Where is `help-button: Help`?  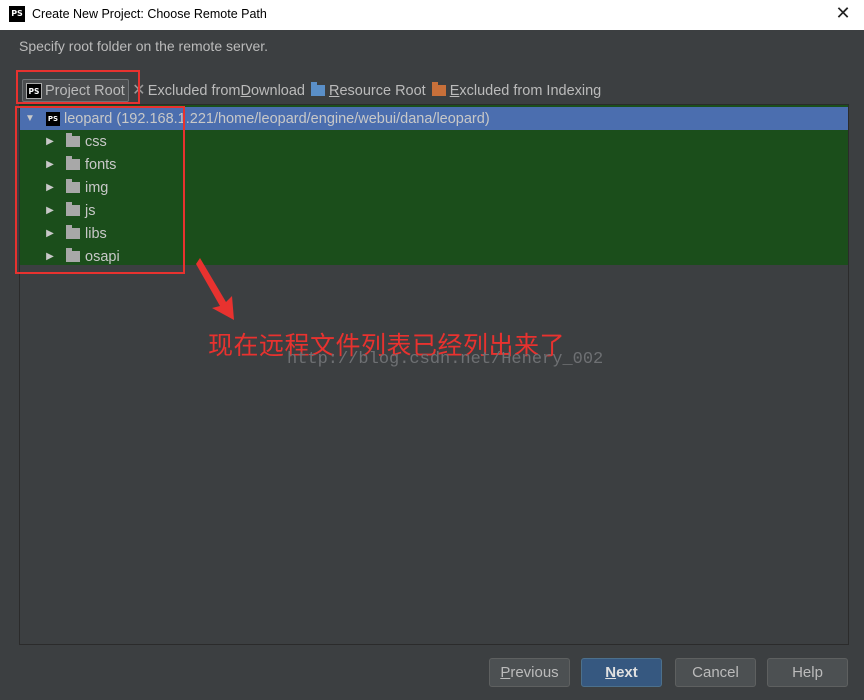
help-button: Help is located at coordinates (807, 672).